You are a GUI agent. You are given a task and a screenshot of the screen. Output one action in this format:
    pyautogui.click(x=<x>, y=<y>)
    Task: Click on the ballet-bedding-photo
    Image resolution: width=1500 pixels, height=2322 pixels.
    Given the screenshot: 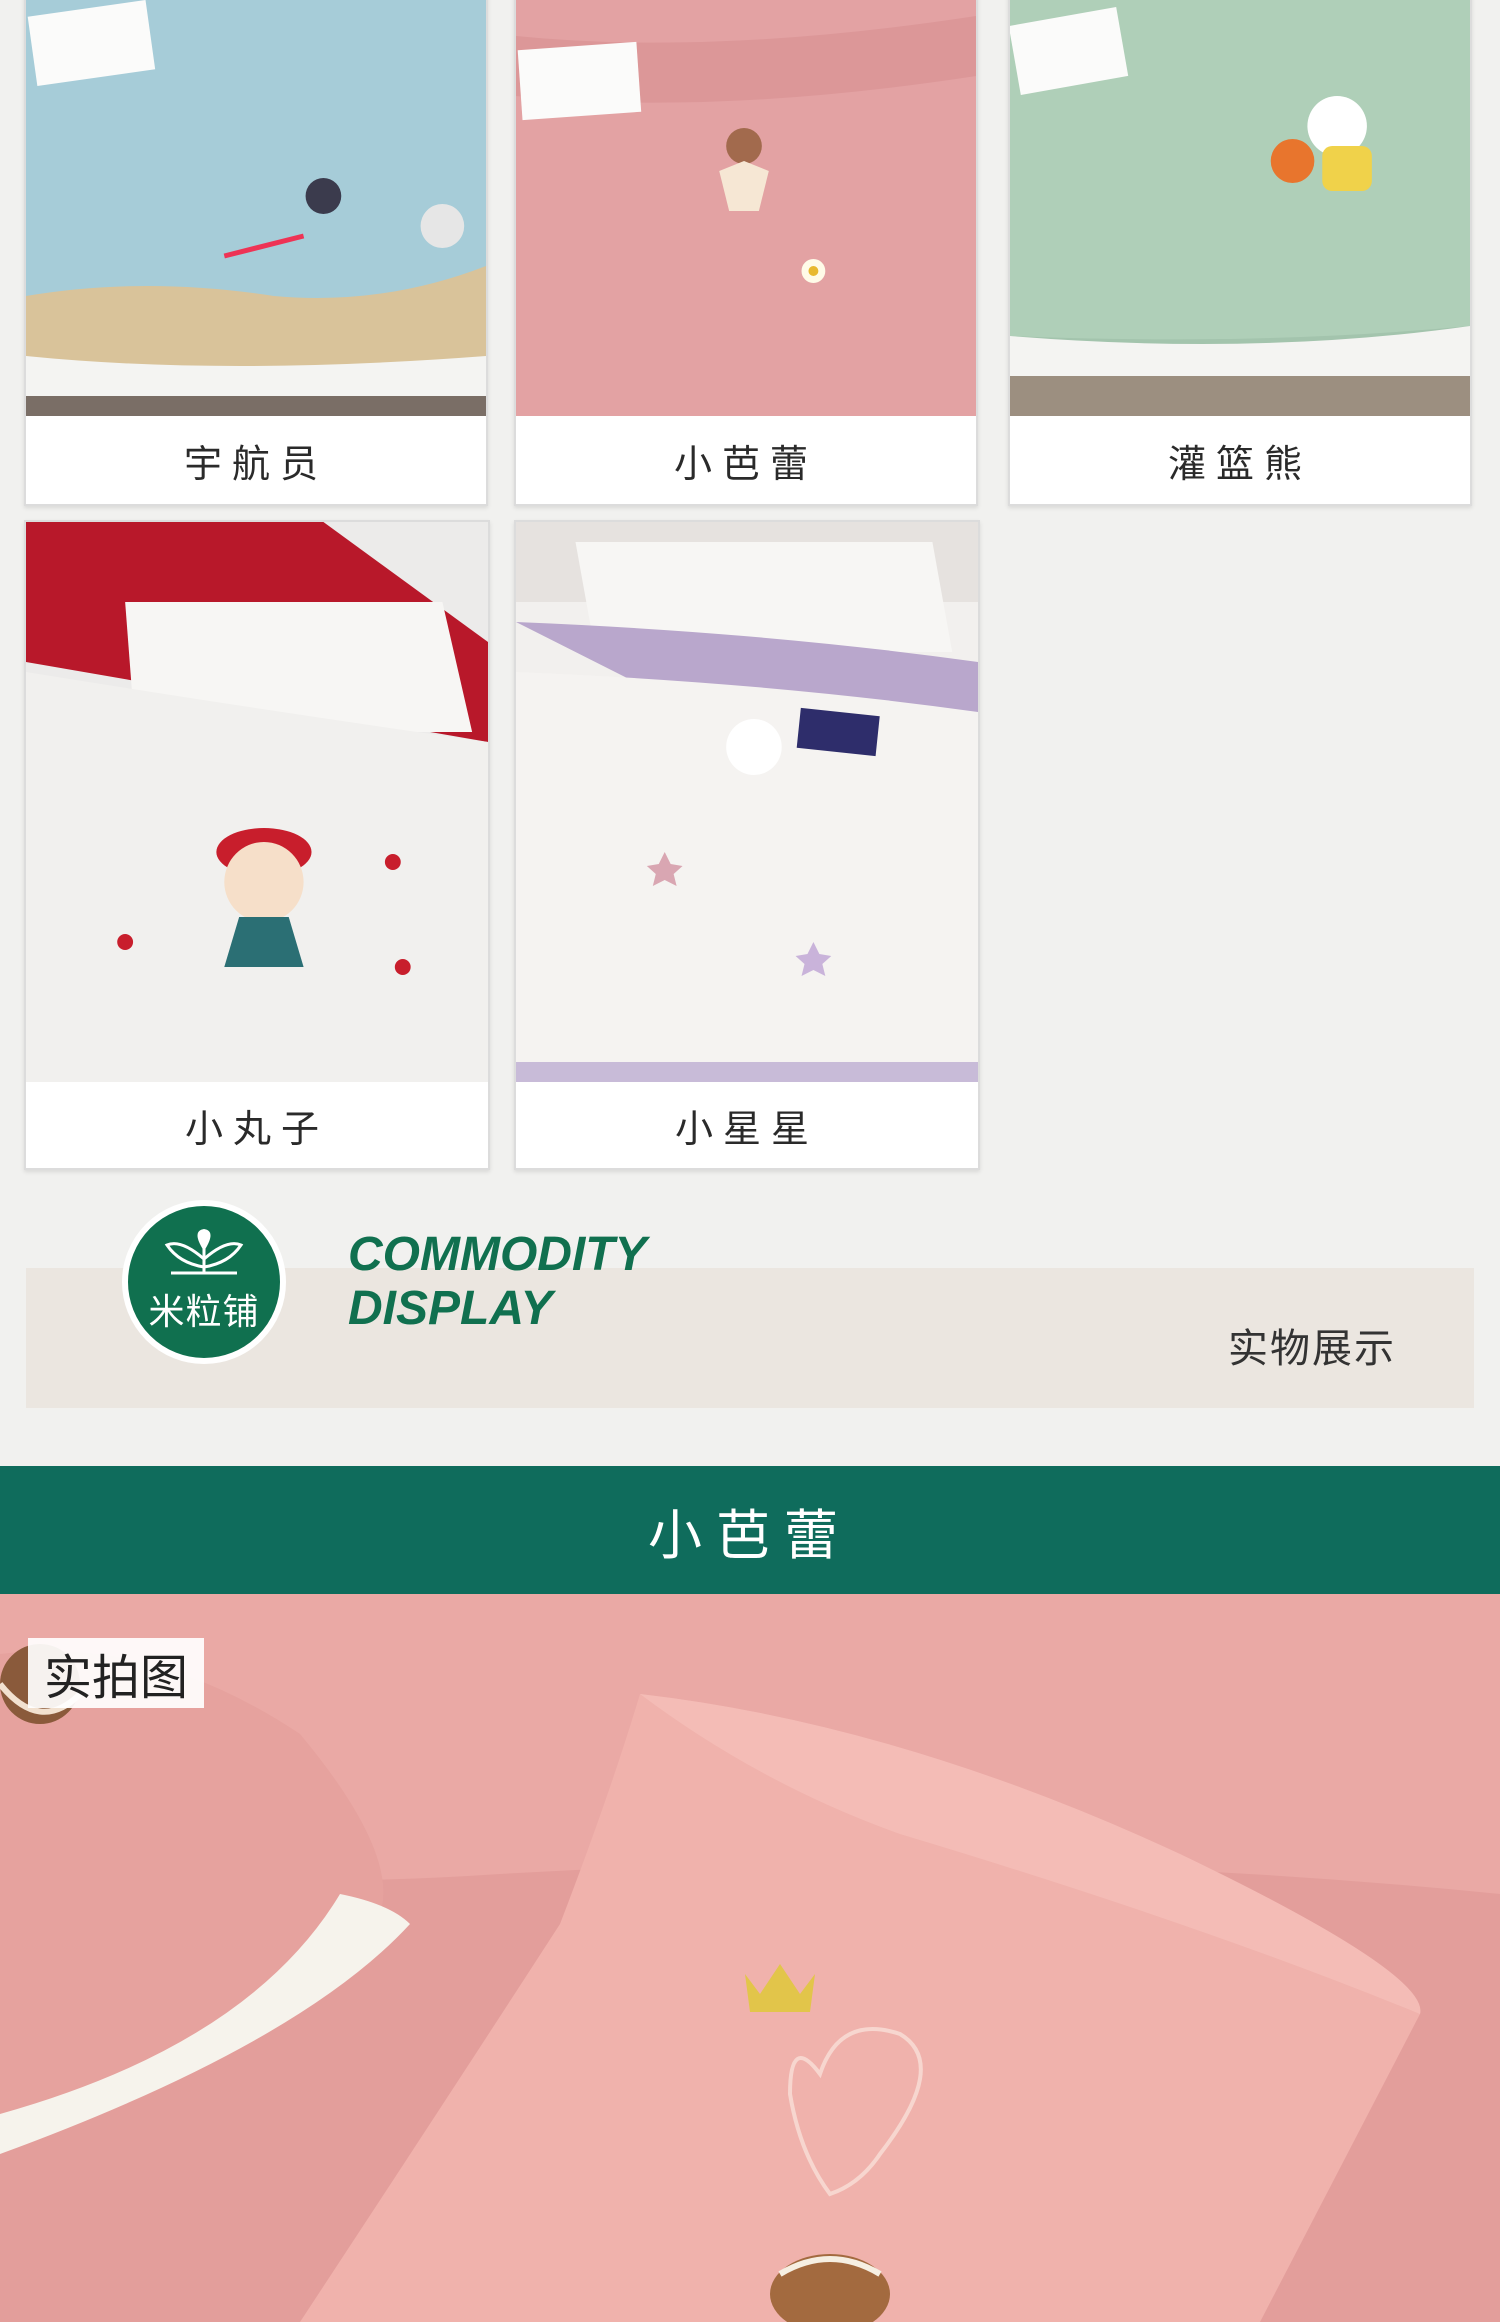 What is the action you would take?
    pyautogui.click(x=746, y=210)
    